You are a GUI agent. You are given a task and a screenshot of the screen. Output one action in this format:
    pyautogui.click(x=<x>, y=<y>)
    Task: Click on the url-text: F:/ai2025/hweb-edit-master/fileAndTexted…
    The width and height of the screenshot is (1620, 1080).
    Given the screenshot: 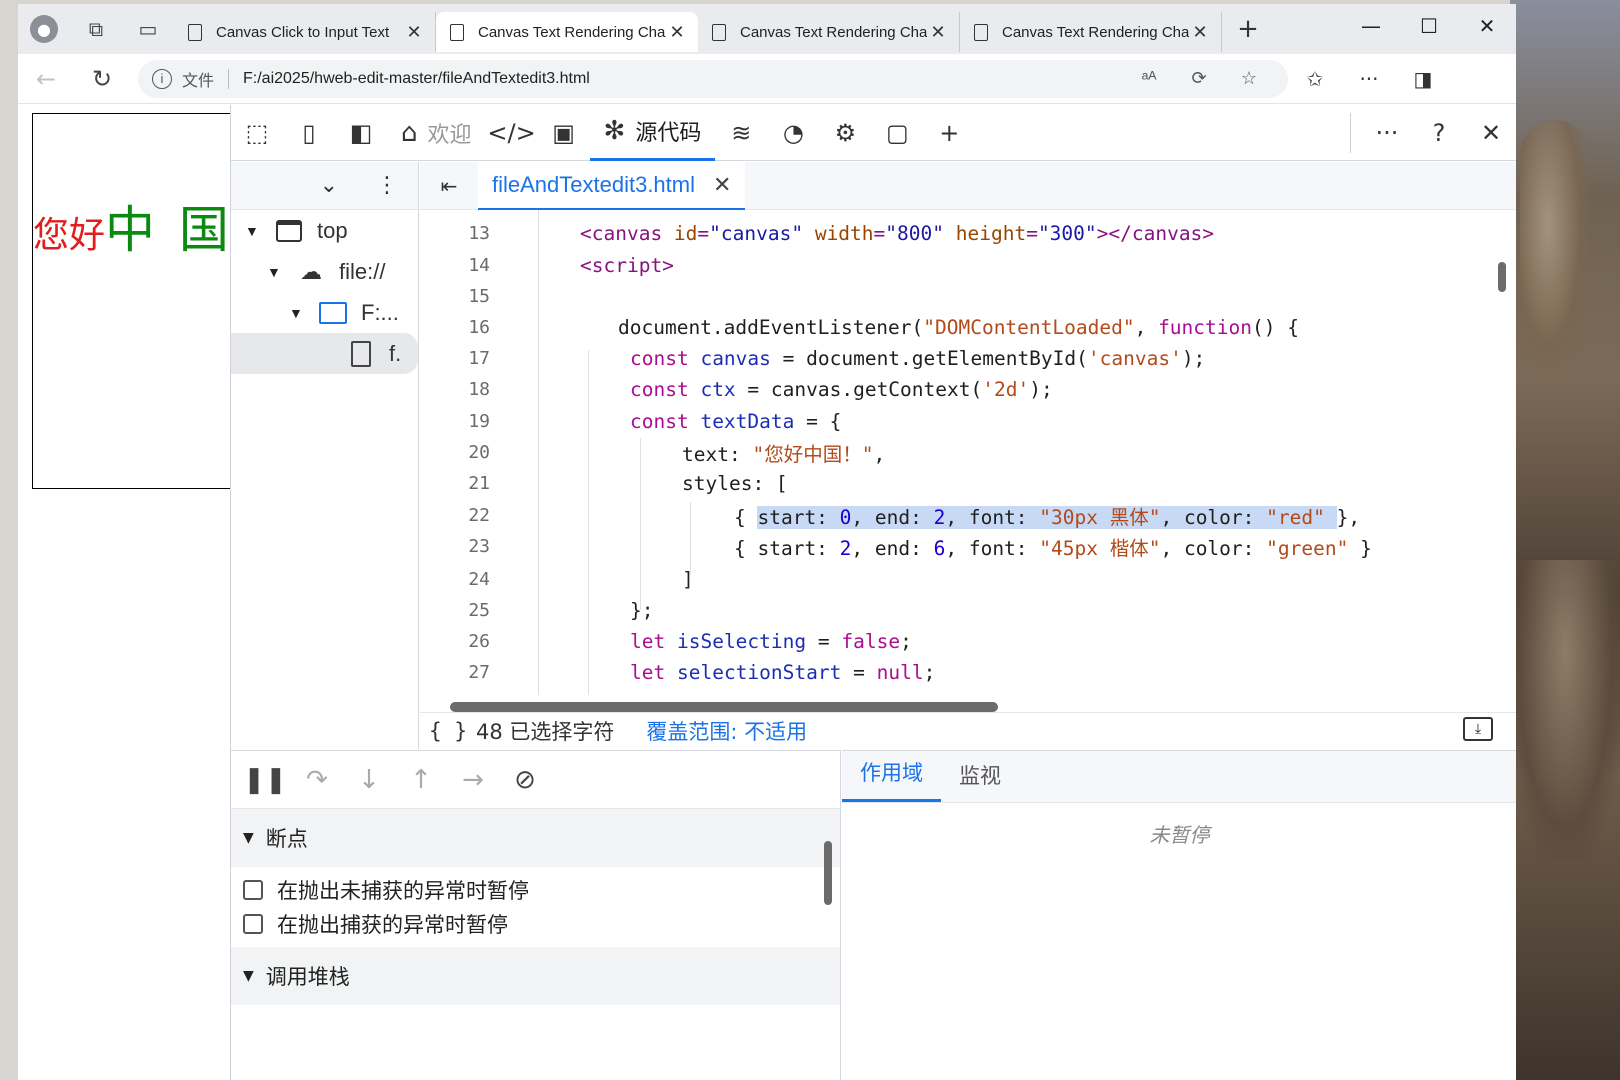 What is the action you would take?
    pyautogui.click(x=683, y=79)
    